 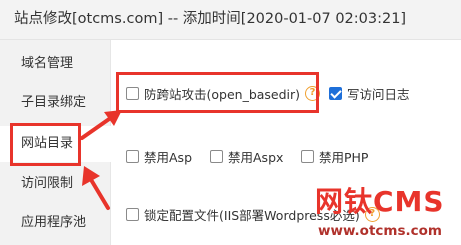 What do you see at coordinates (216, 156) in the screenshot?
I see `disable-aspx-checkbox` at bounding box center [216, 156].